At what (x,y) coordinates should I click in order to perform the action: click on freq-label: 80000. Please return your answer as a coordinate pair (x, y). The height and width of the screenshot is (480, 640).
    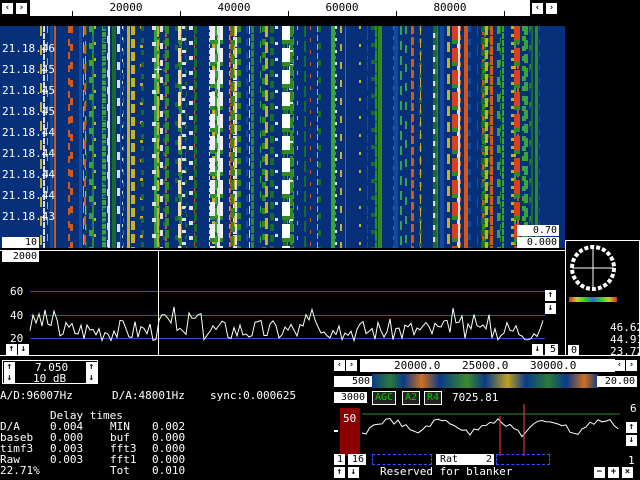
    Looking at the image, I should click on (450, 7).